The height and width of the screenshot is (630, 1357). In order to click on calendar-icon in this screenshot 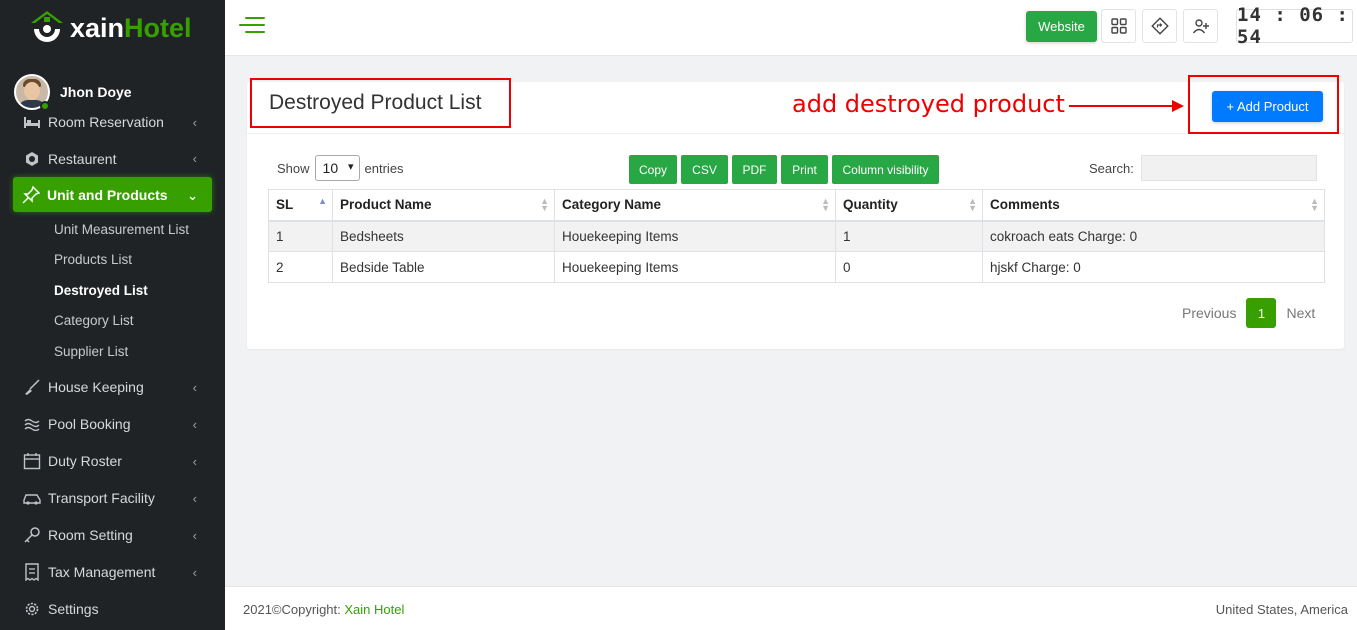, I will do `click(32, 461)`.